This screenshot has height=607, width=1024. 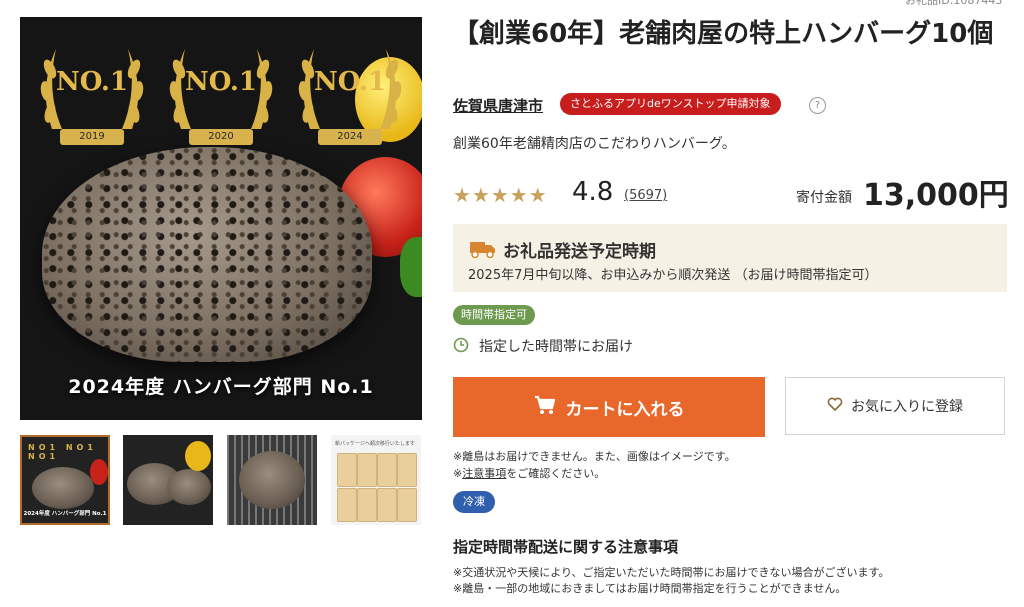 What do you see at coordinates (375, 444) in the screenshot?
I see `thumb-package-note: 新パッケージへ順次移行いたします` at bounding box center [375, 444].